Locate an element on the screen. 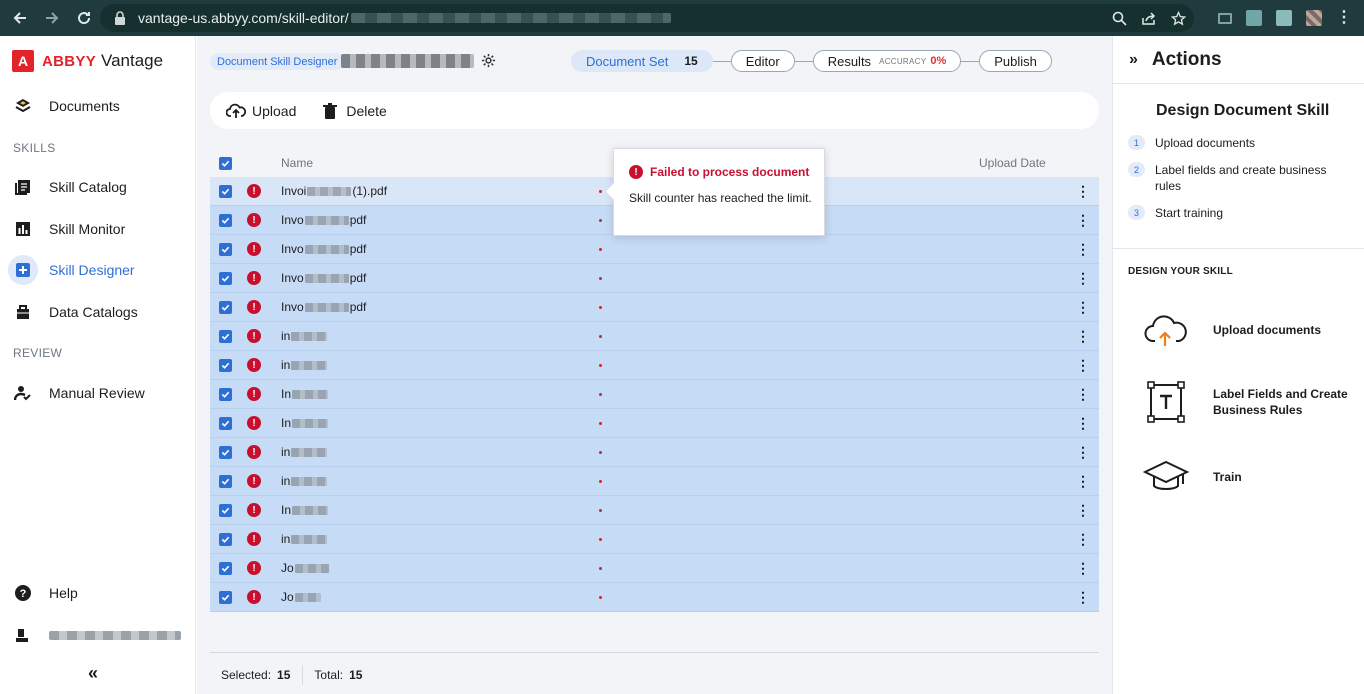  collapse-sidebar-button: « is located at coordinates (93, 673).